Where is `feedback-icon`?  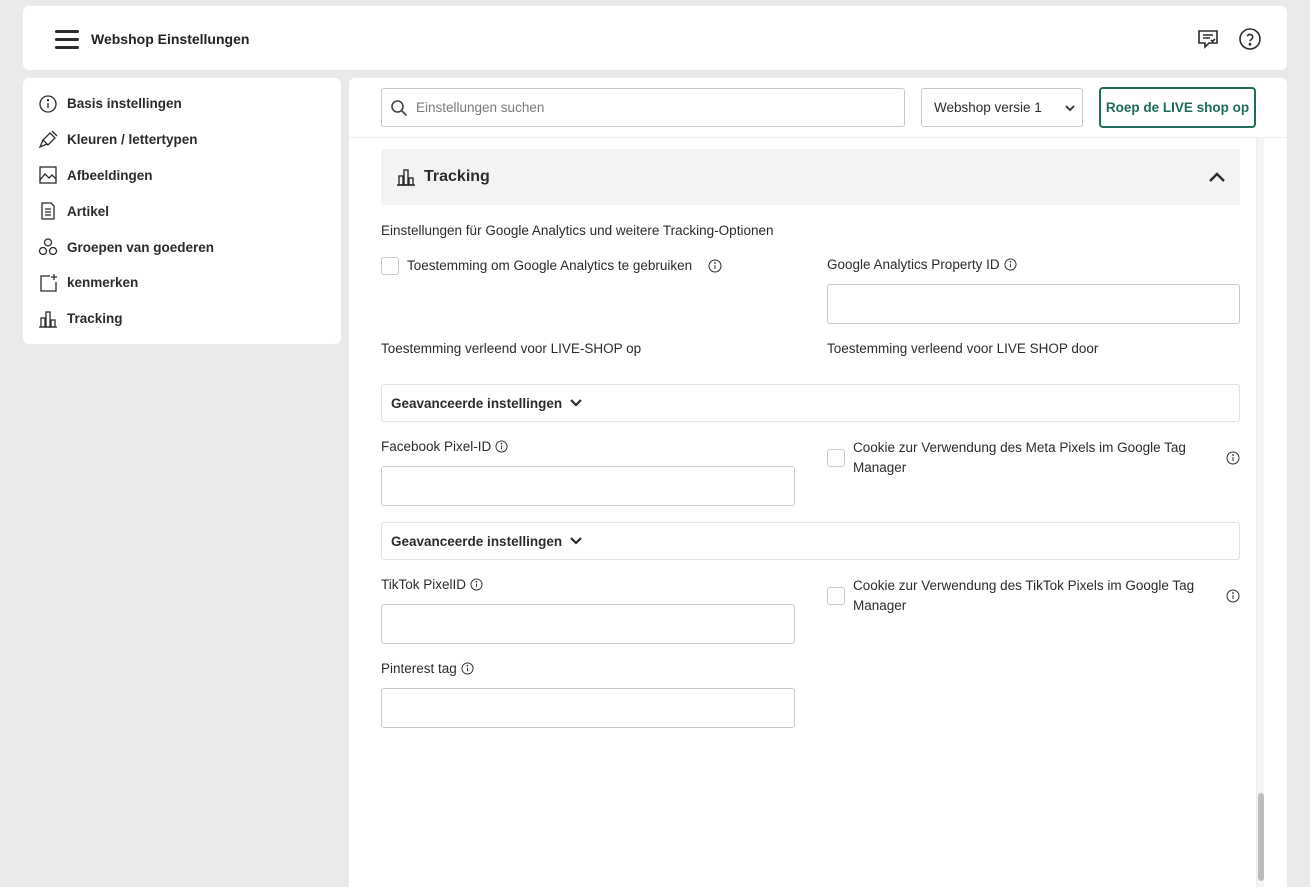
feedback-icon is located at coordinates (1208, 39).